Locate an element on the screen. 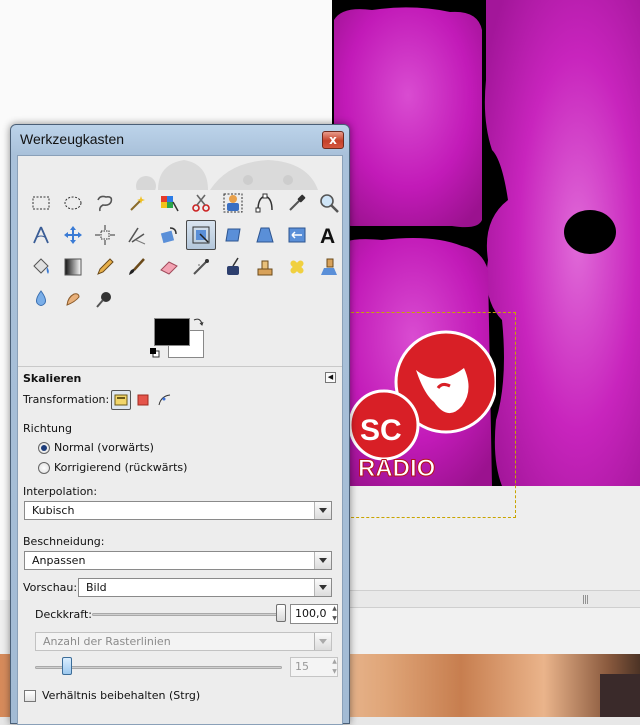 The width and height of the screenshot is (640, 725). tool-flip is located at coordinates (297, 235).